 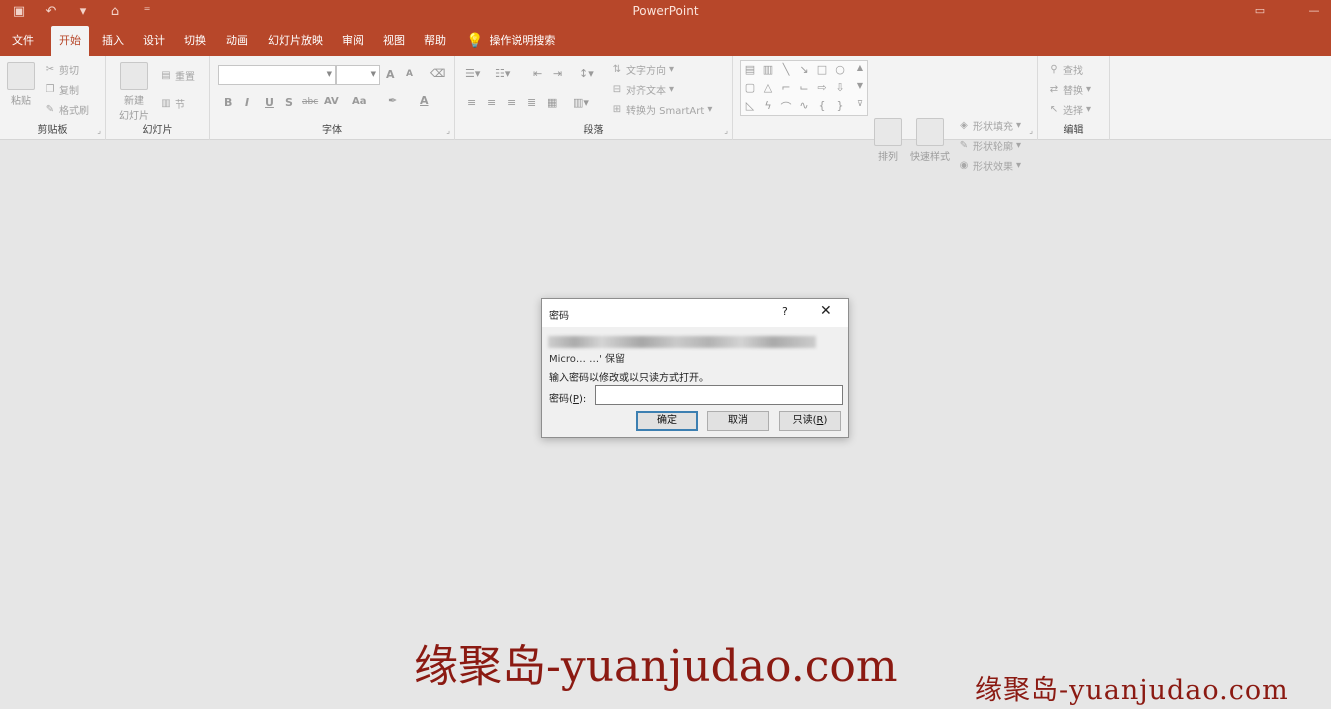 What do you see at coordinates (394, 41) in the screenshot?
I see `tab-view: 视图` at bounding box center [394, 41].